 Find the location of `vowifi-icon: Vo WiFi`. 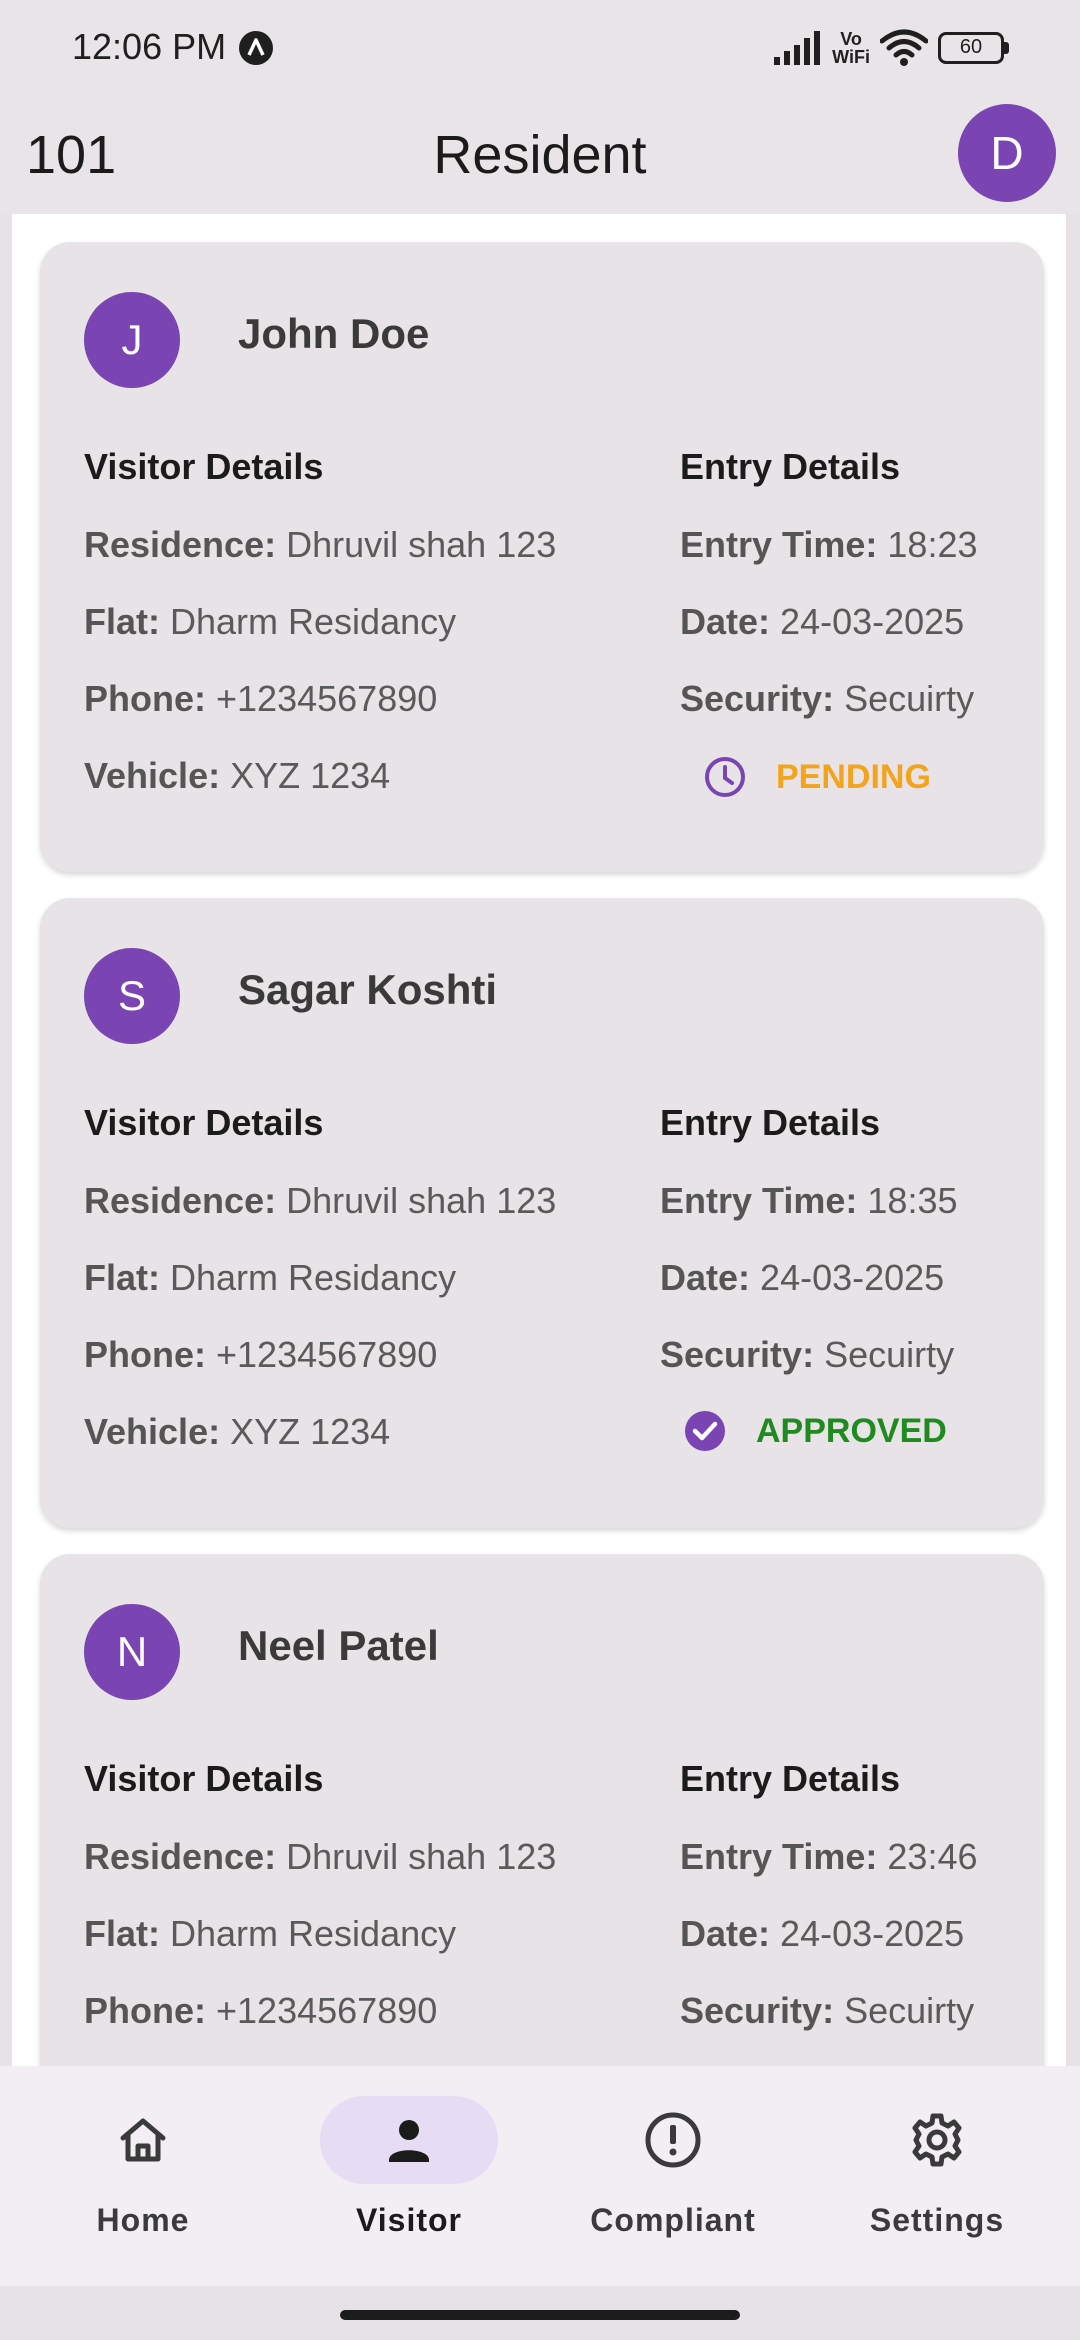

vowifi-icon: Vo WiFi is located at coordinates (851, 48).